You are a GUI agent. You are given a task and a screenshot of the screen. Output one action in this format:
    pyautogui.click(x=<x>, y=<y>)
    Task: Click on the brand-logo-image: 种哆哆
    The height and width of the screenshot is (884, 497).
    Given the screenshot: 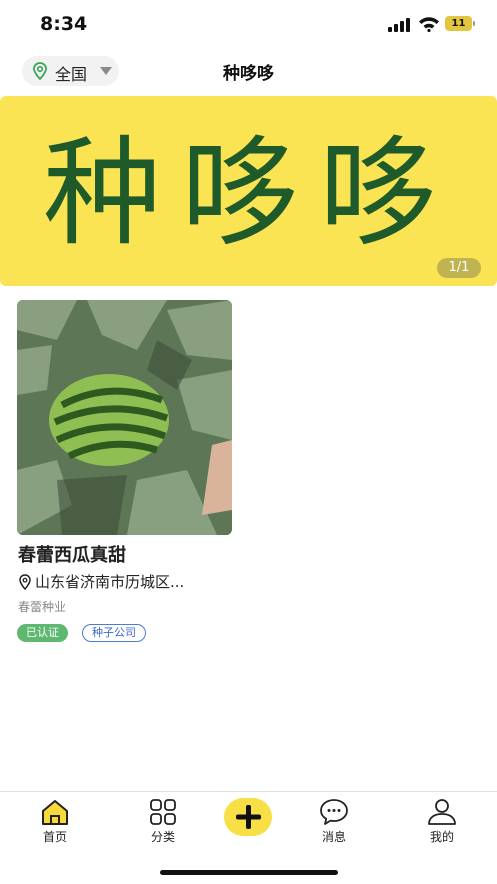 What is the action you would take?
    pyautogui.click(x=250, y=193)
    